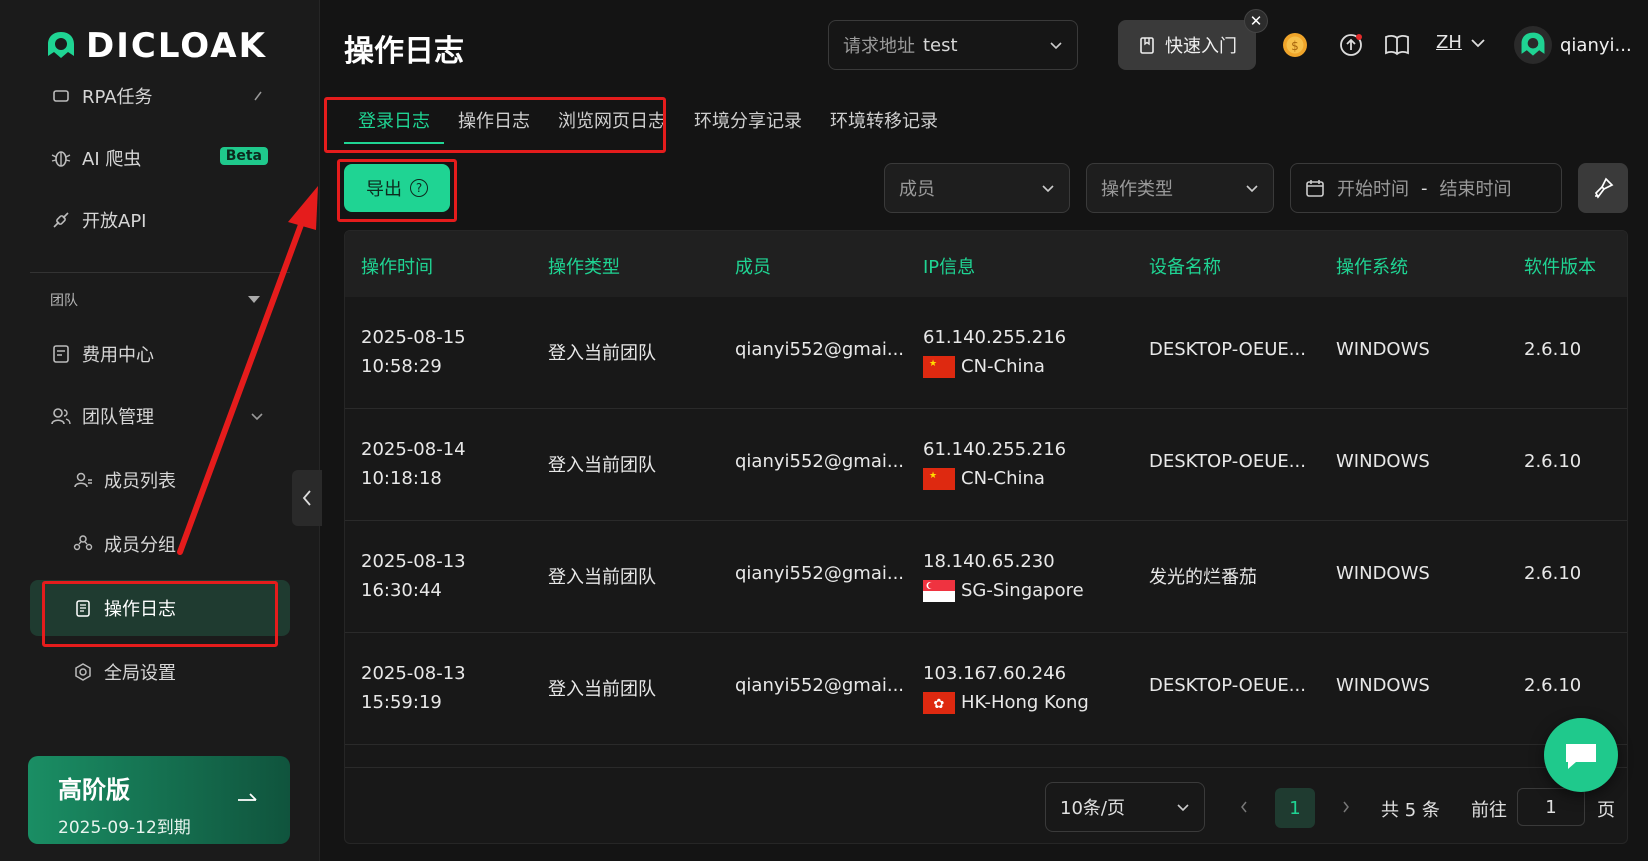 This screenshot has width=1648, height=861. I want to click on request-address-label: 请求地址, so click(879, 46).